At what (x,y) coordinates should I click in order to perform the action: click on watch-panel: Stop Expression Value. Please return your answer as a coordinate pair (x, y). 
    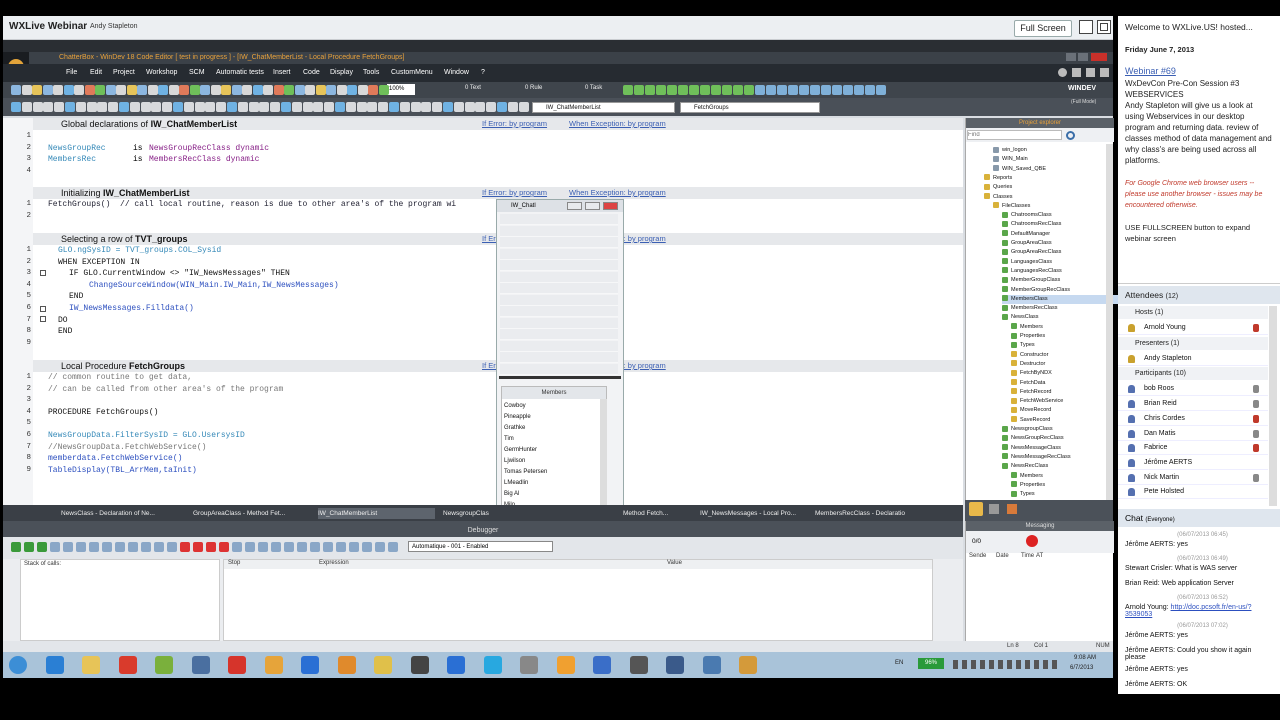
    Looking at the image, I should click on (578, 600).